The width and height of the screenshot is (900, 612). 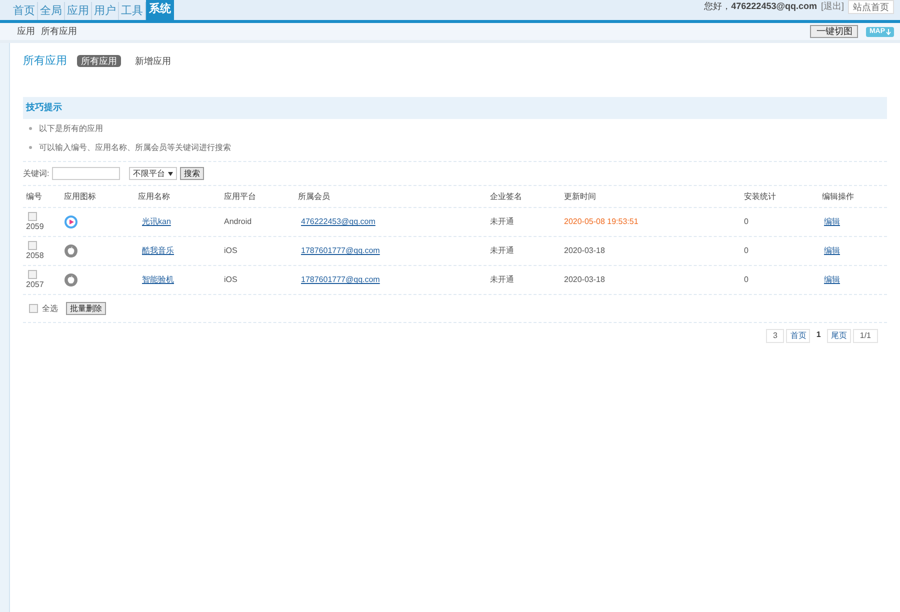 I want to click on column-header: 编号, so click(x=34, y=196).